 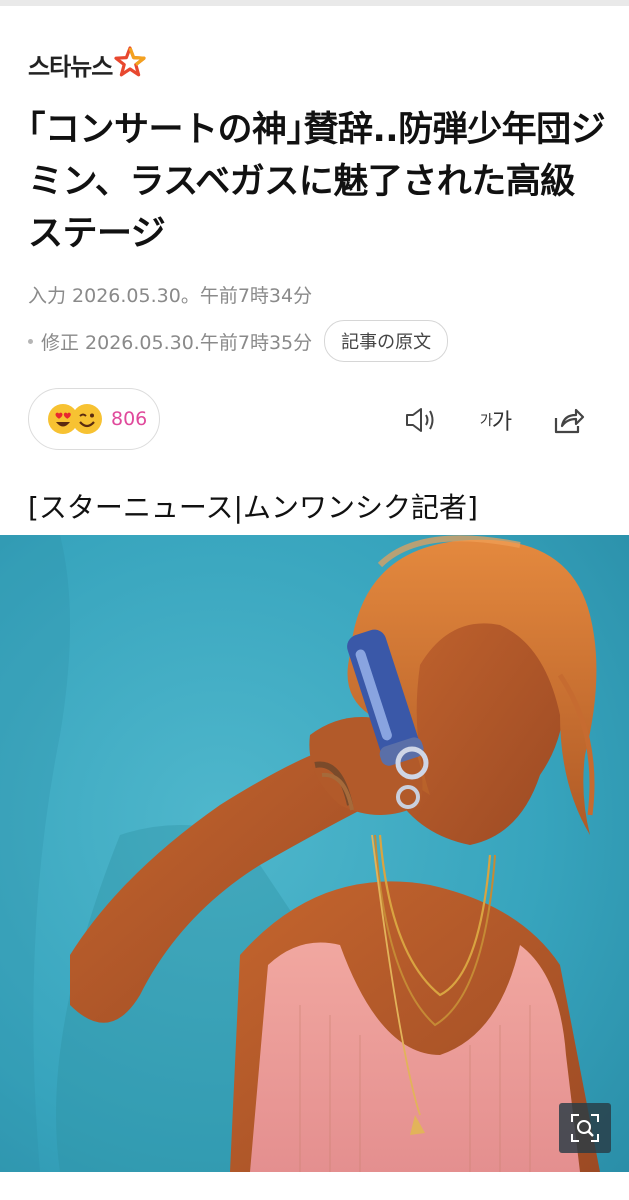 I want to click on share-button, so click(x=569, y=420).